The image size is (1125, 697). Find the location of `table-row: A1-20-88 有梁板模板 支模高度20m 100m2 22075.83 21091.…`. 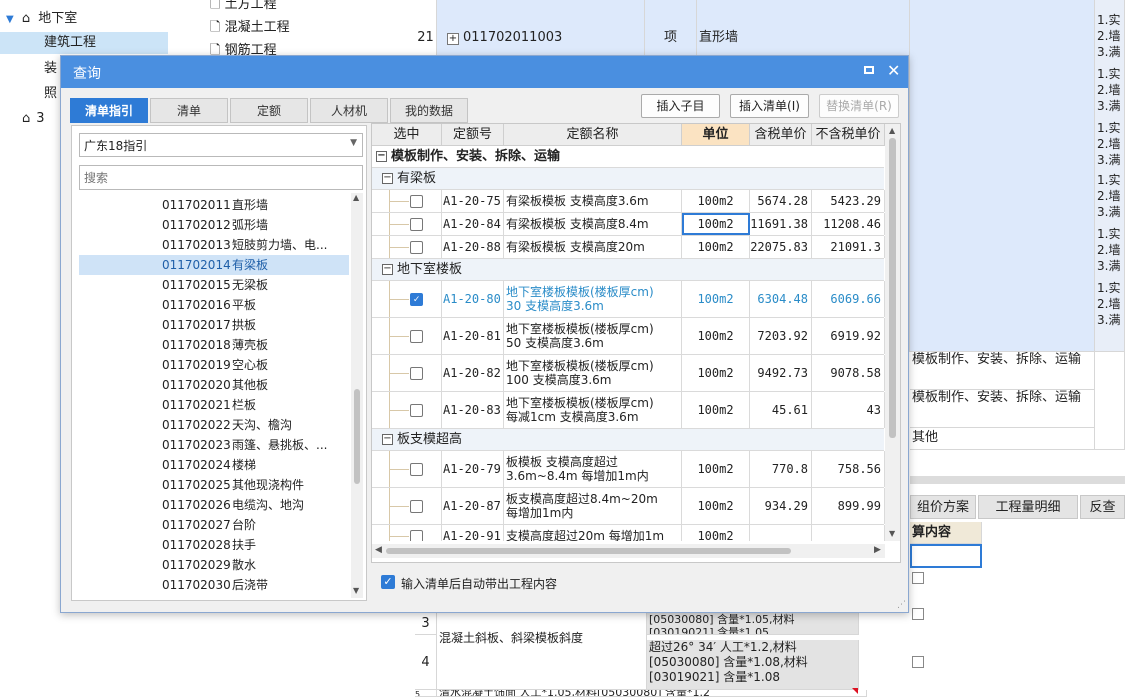

table-row: A1-20-88 有梁板模板 支模高度20m 100m2 22075.83 21091.… is located at coordinates (628, 247).